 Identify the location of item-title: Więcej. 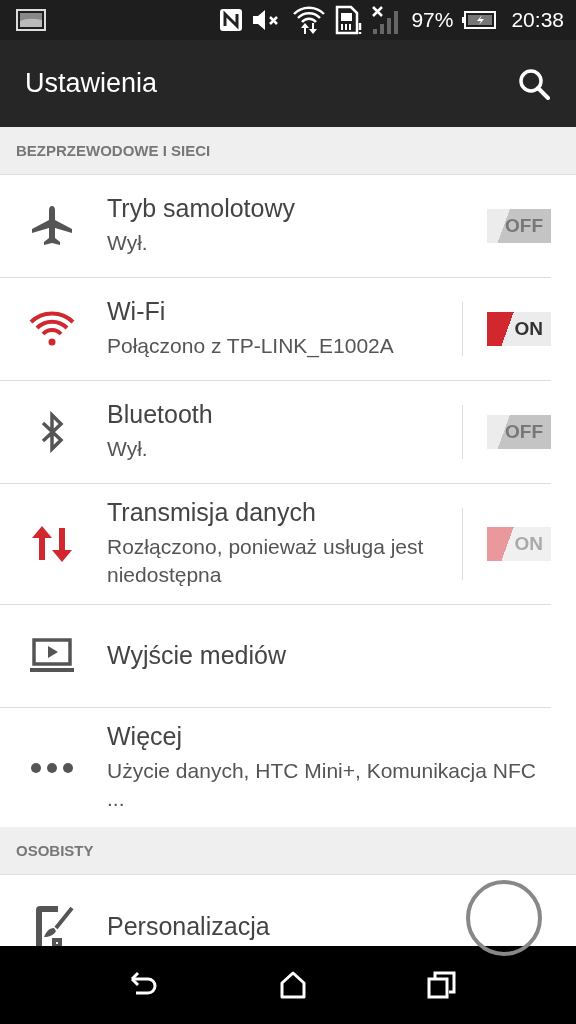
(145, 736).